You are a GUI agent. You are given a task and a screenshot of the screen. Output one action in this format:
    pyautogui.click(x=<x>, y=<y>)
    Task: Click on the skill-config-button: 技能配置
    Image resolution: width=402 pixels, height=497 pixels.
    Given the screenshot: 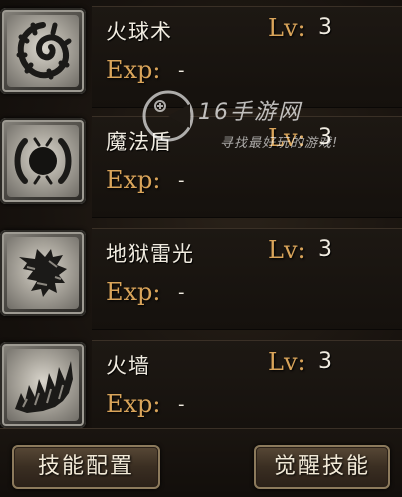 What is the action you would take?
    pyautogui.click(x=86, y=467)
    